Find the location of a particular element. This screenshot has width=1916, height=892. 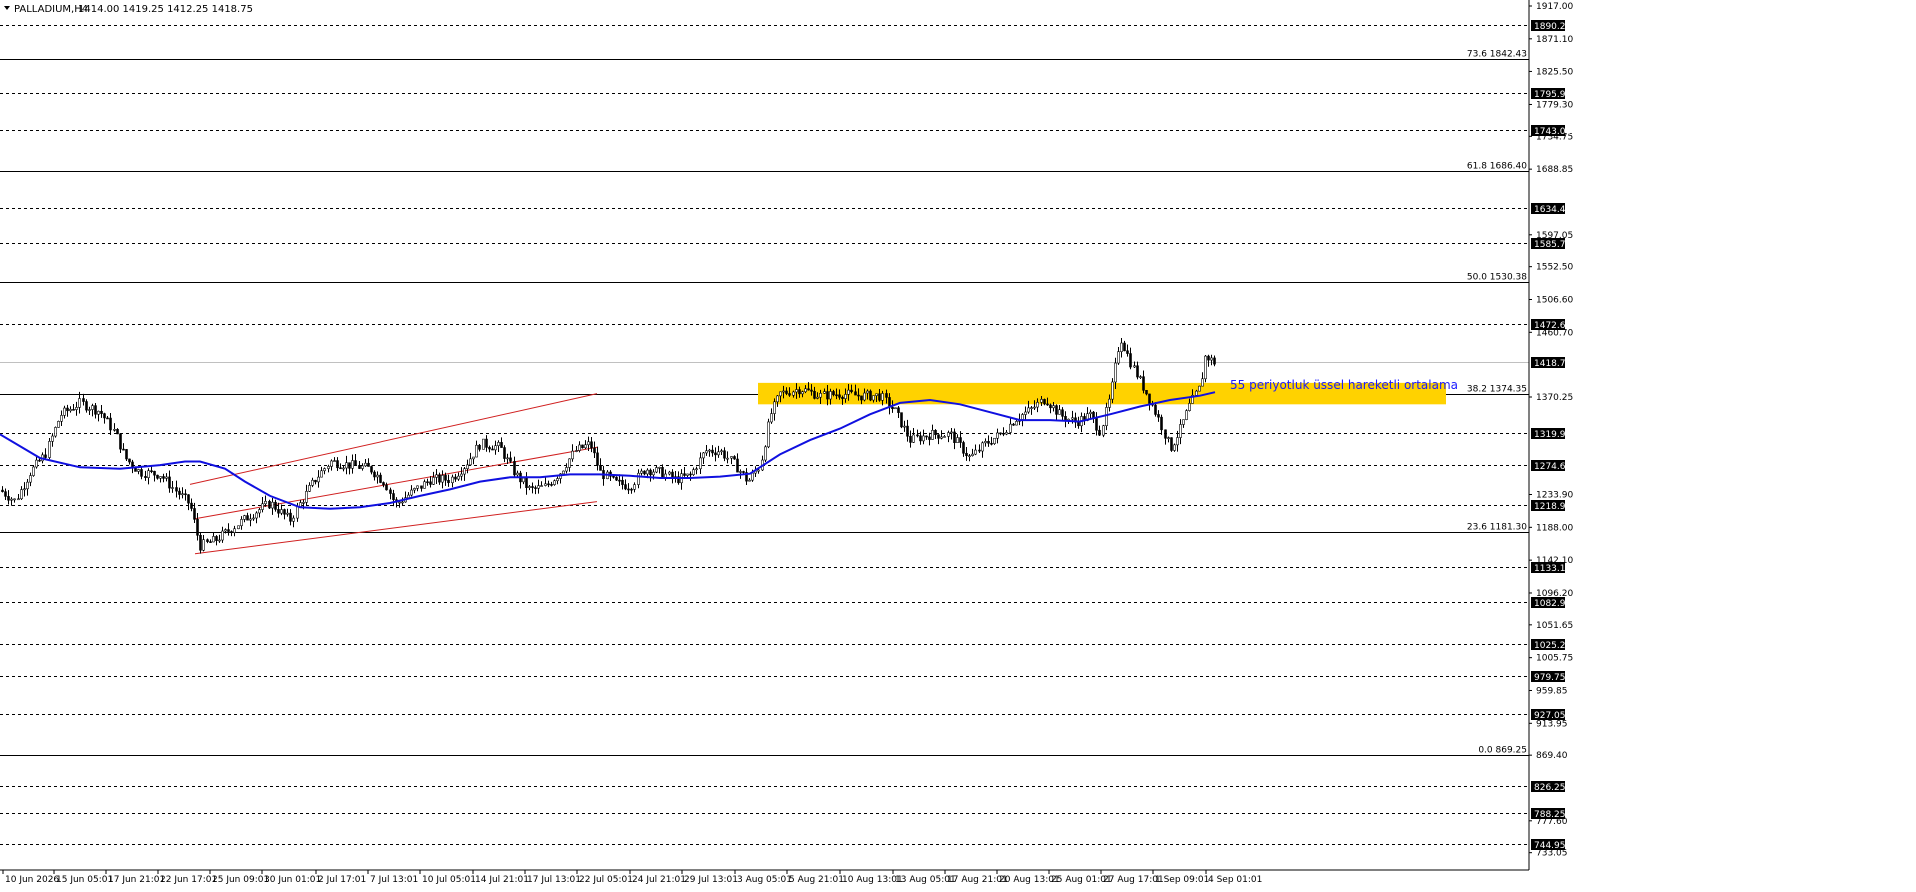

x-tick-label-10: 17 Jul 13:01 is located at coordinates (554, 880).